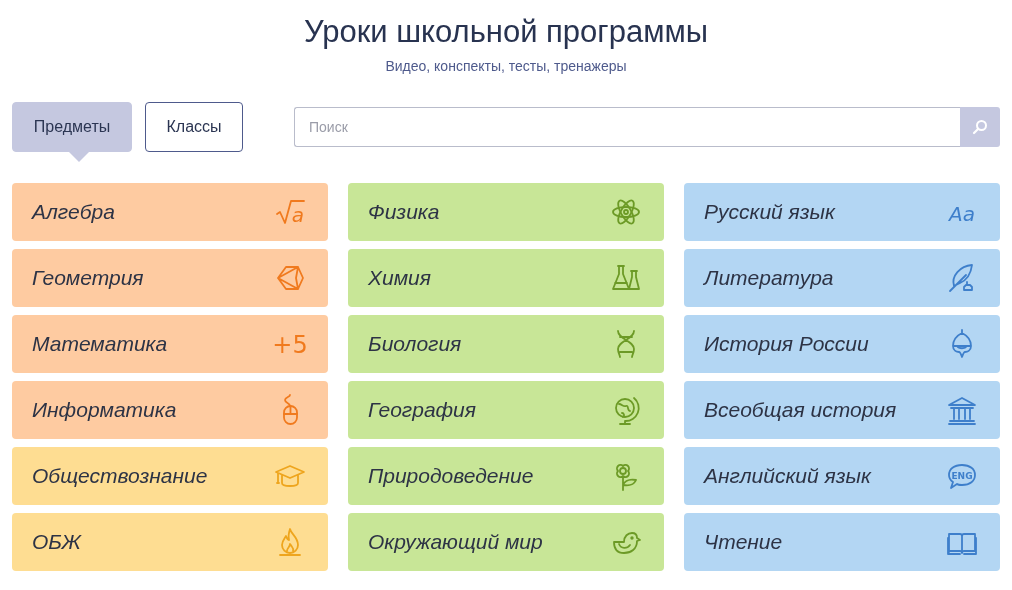  I want to click on tab: Классы, so click(194, 127).